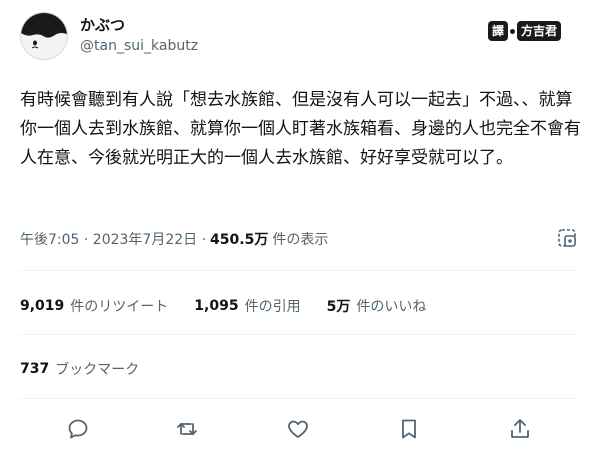 The image size is (598, 458). What do you see at coordinates (513, 31) in the screenshot?
I see `translator-badge-dot` at bounding box center [513, 31].